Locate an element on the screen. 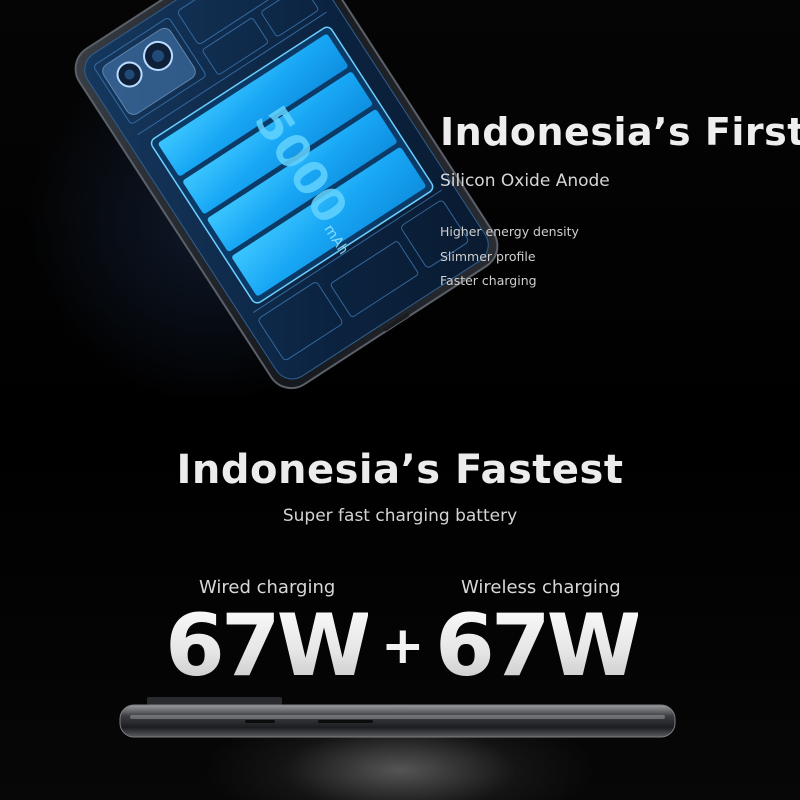 The width and height of the screenshot is (800, 800). headline-first: Indonesia’s First is located at coordinates (620, 132).